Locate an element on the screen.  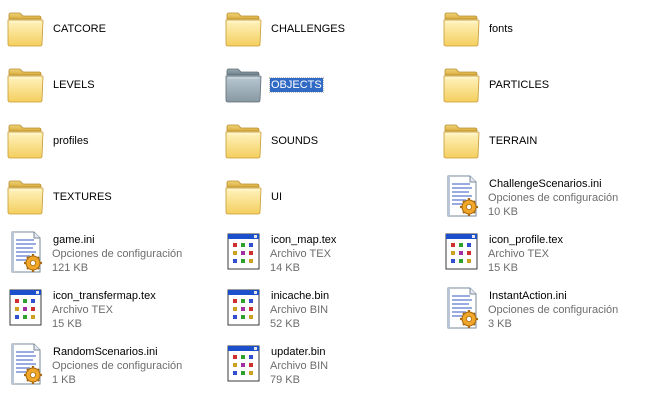
file-item: icon_profile.tex Archivo TEX 15 KB is located at coordinates (545, 253).